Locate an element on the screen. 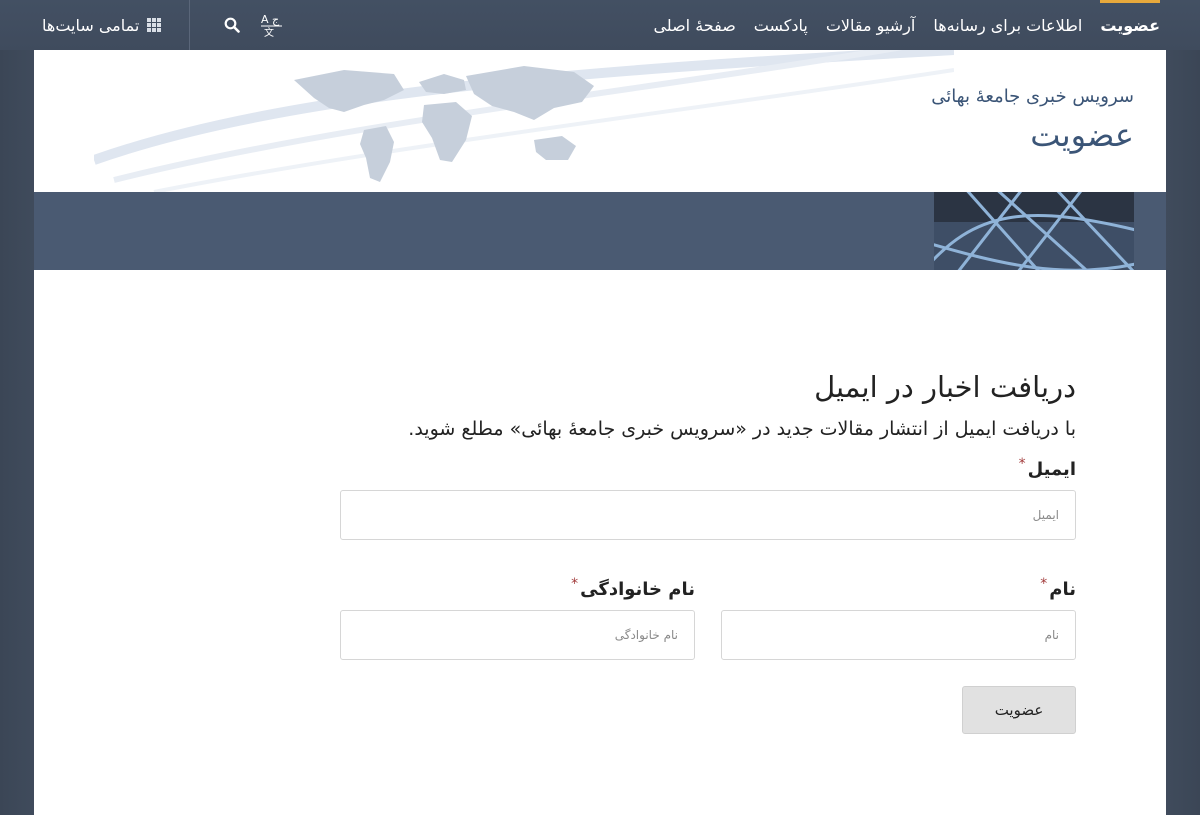 The width and height of the screenshot is (1200, 815). nav-tools: تمامی سایت‌ها A ج 文 is located at coordinates (145, 25).